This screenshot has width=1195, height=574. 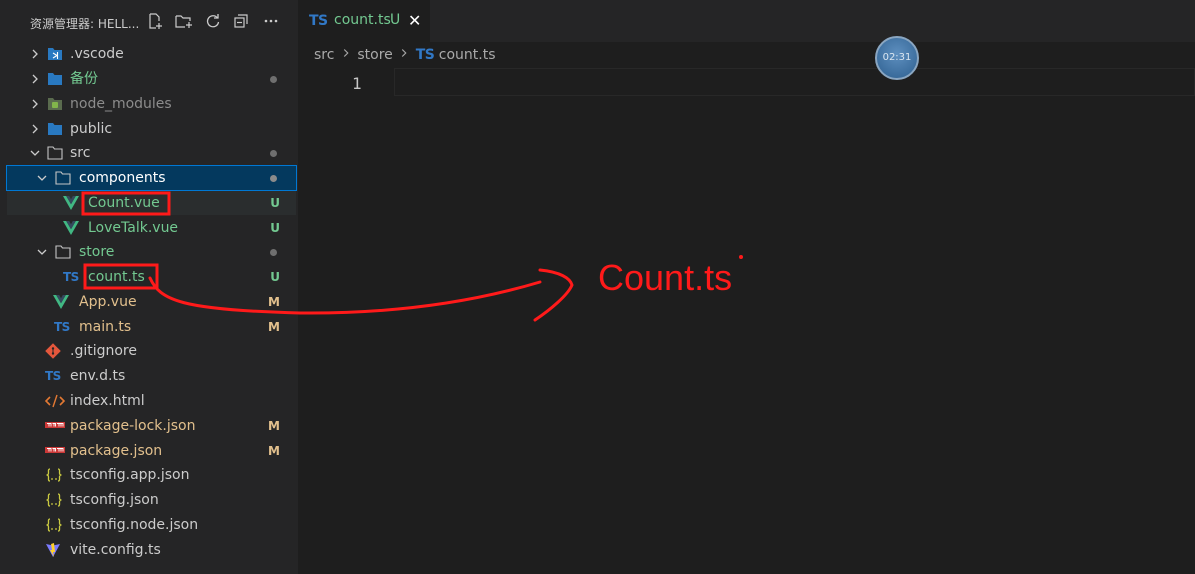 I want to click on tree-item-label: main.ts, so click(x=105, y=327).